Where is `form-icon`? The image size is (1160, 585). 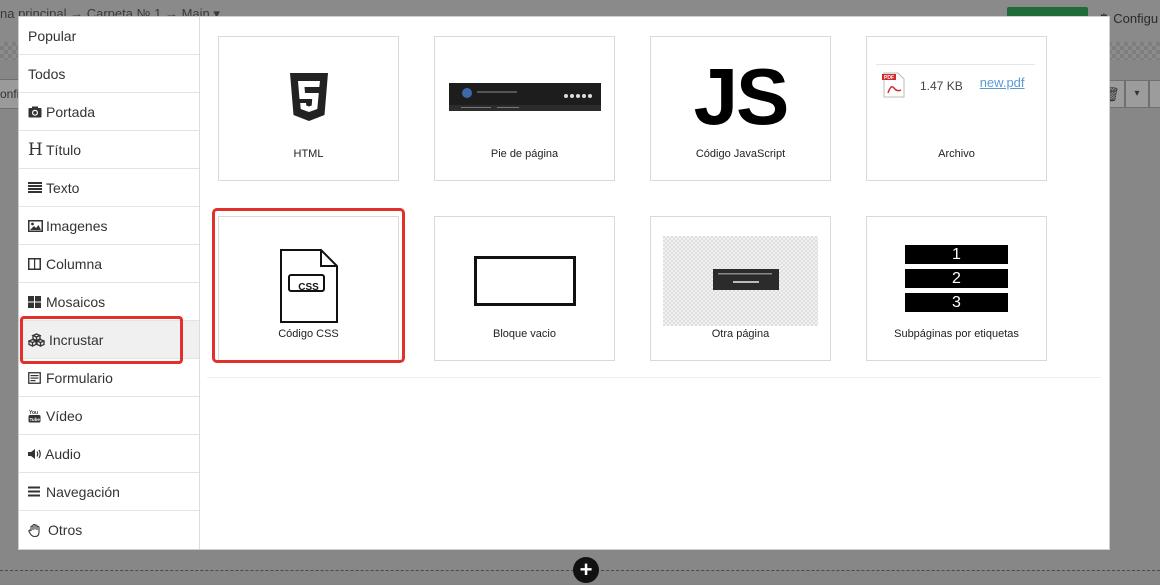
form-icon is located at coordinates (36, 378).